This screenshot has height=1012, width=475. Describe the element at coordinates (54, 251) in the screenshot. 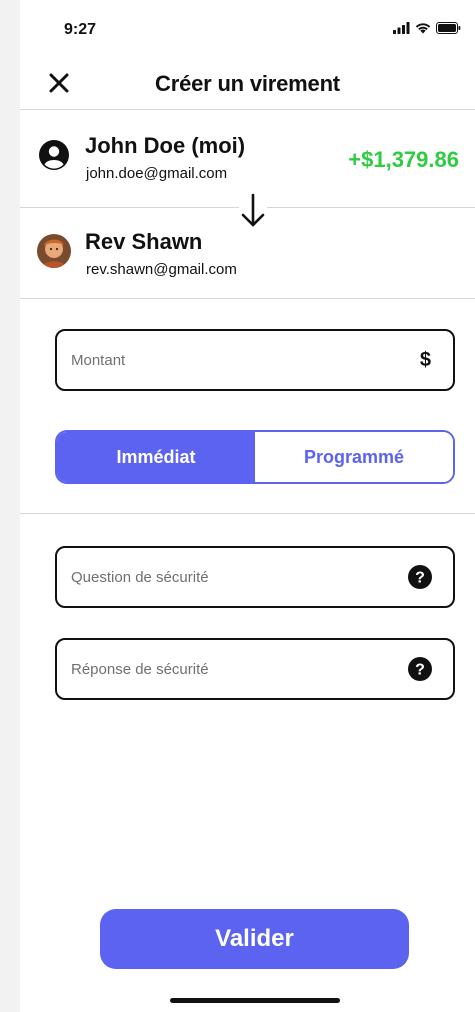

I see `avatar` at that location.